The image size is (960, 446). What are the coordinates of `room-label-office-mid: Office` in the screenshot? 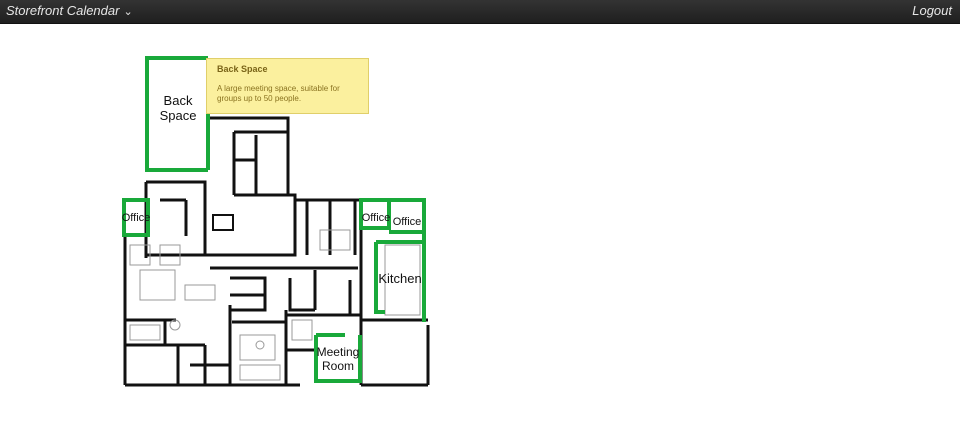 It's located at (376, 218).